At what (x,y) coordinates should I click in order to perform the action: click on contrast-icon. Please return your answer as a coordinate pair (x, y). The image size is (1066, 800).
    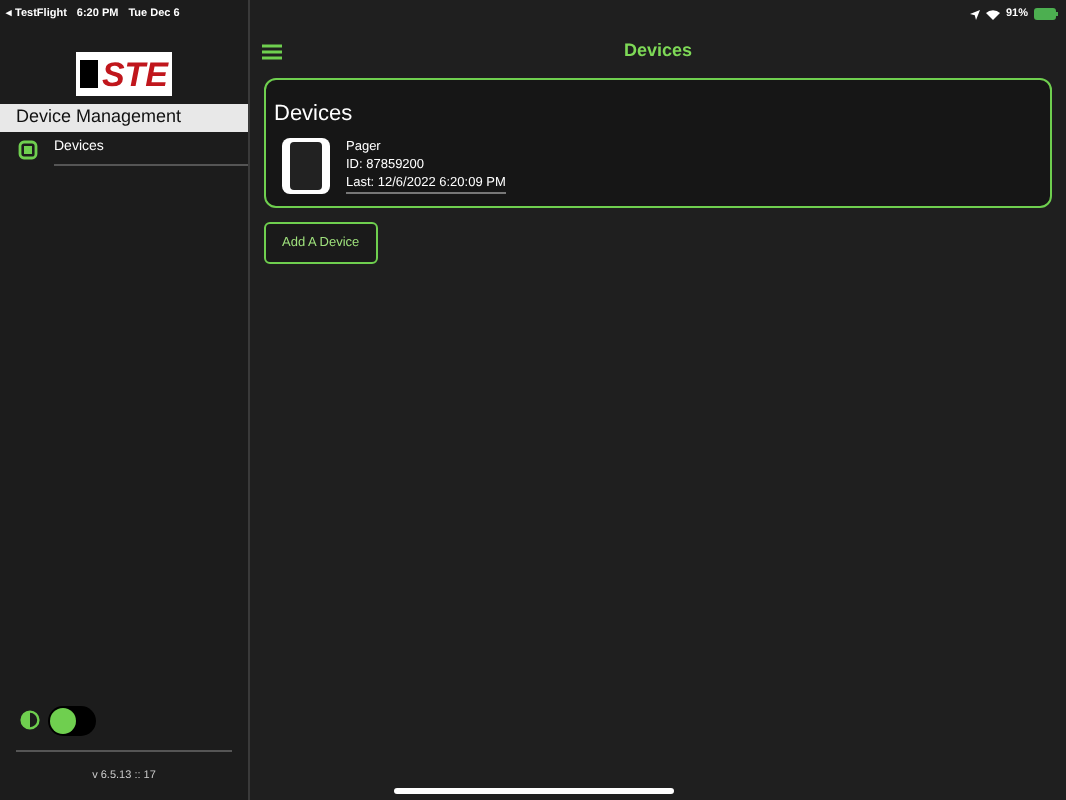
    Looking at the image, I should click on (30, 720).